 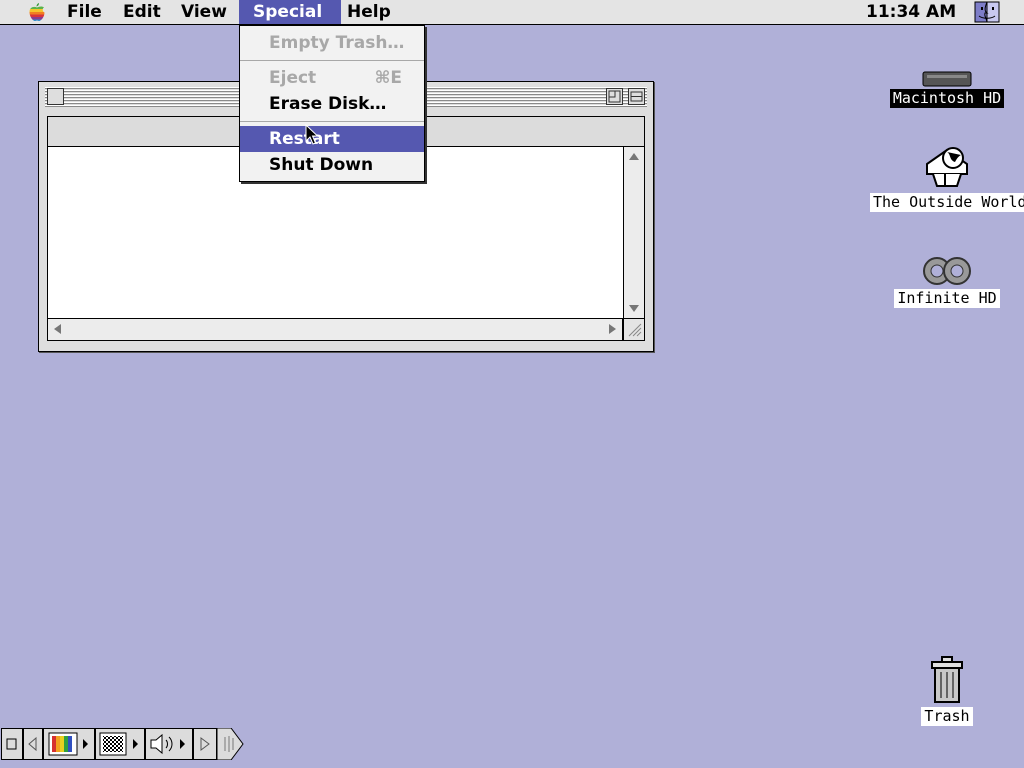 What do you see at coordinates (947, 88) in the screenshot?
I see `desktop-icon-macintosh-hd: Macintosh HD` at bounding box center [947, 88].